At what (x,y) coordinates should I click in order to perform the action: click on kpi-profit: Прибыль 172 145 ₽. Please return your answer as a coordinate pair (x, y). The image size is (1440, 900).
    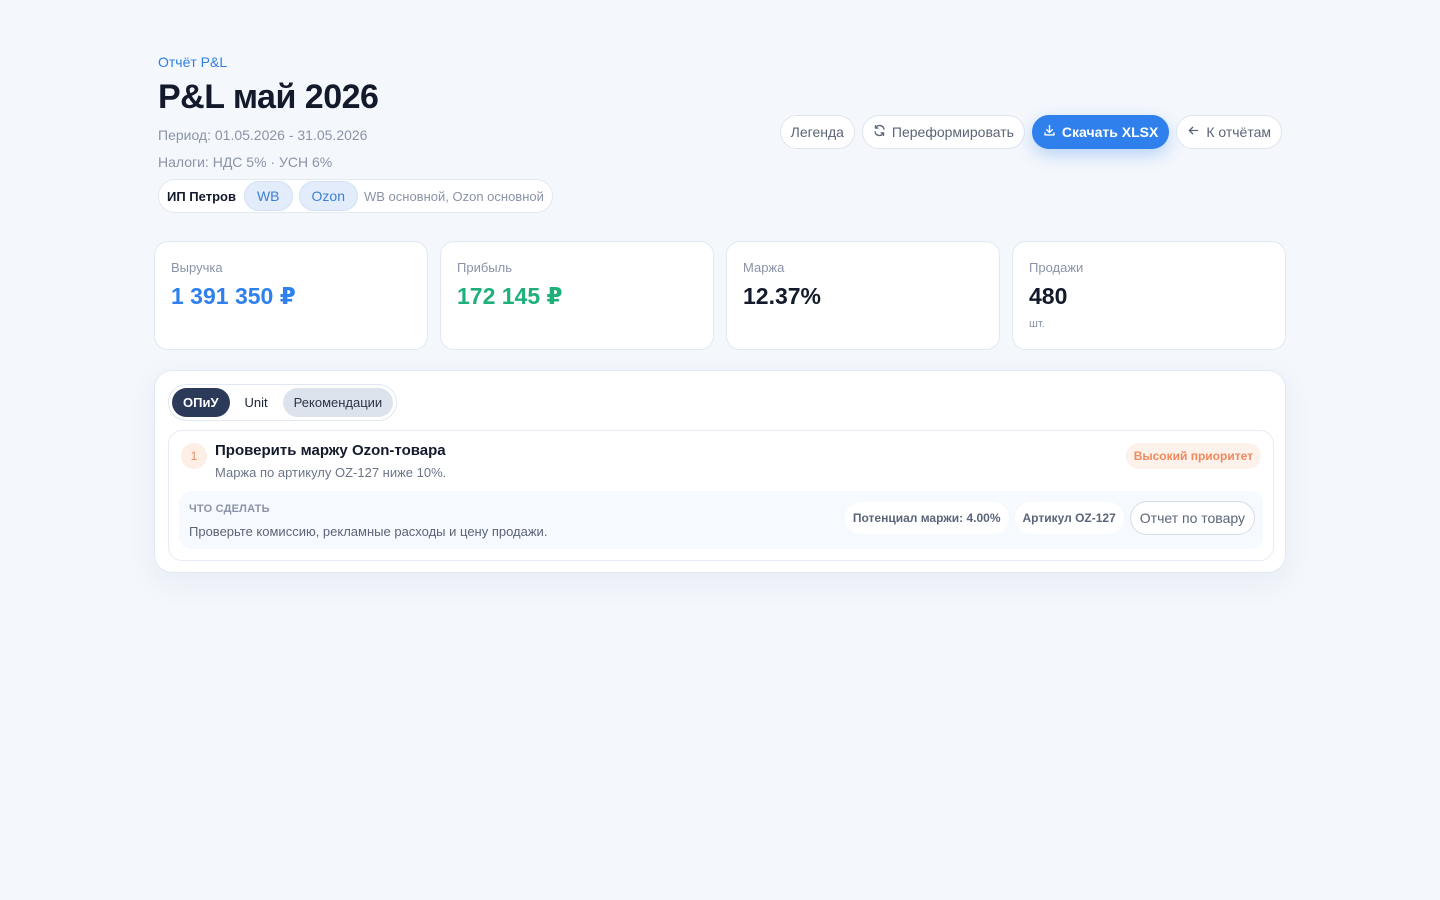
    Looking at the image, I should click on (577, 295).